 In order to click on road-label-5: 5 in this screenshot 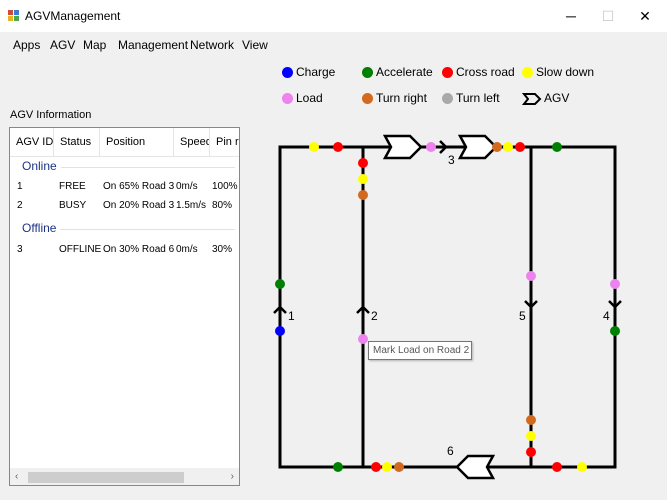, I will do `click(522, 316)`.